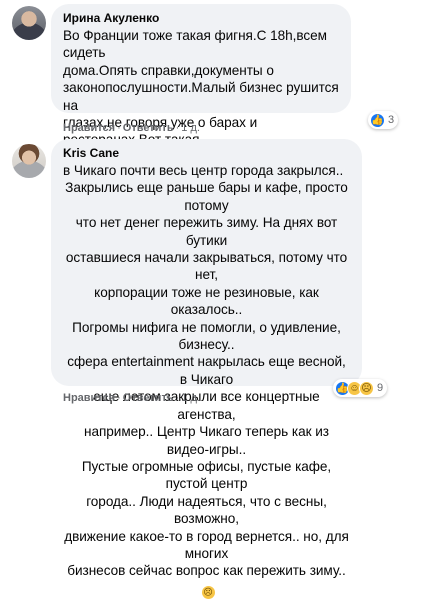  What do you see at coordinates (29, 23) in the screenshot?
I see `avatar-irina` at bounding box center [29, 23].